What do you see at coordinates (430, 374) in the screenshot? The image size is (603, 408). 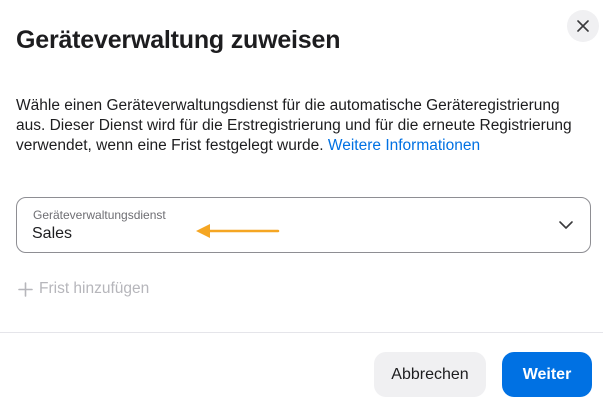 I see `cancel-button: Abbrechen` at bounding box center [430, 374].